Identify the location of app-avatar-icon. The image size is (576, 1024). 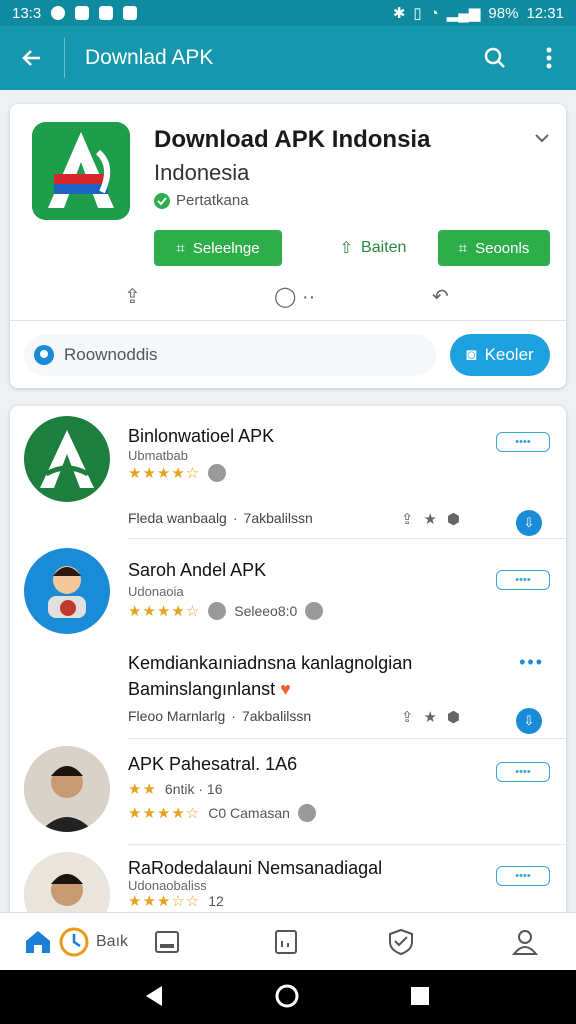
(67, 459).